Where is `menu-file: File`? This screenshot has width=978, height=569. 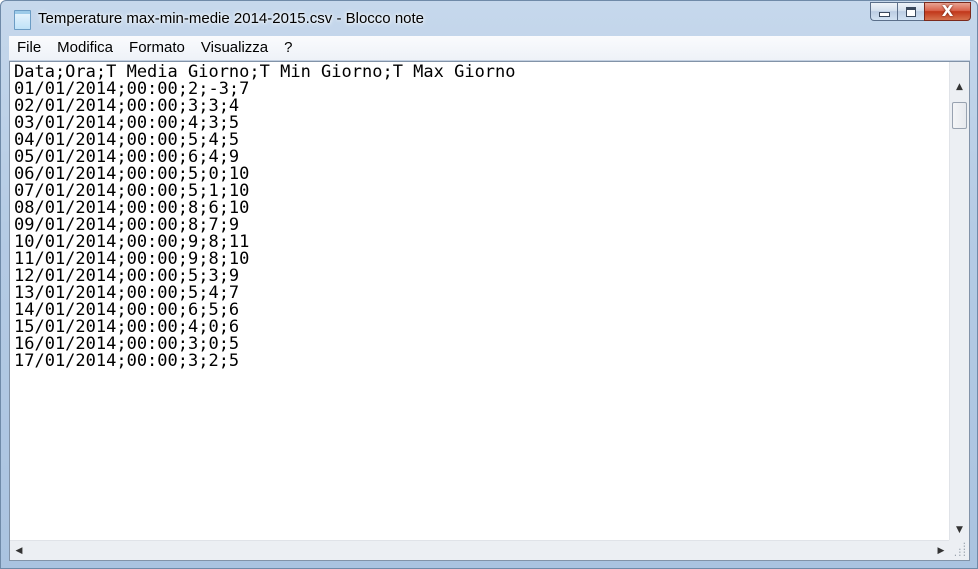
menu-file: File is located at coordinates (29, 48).